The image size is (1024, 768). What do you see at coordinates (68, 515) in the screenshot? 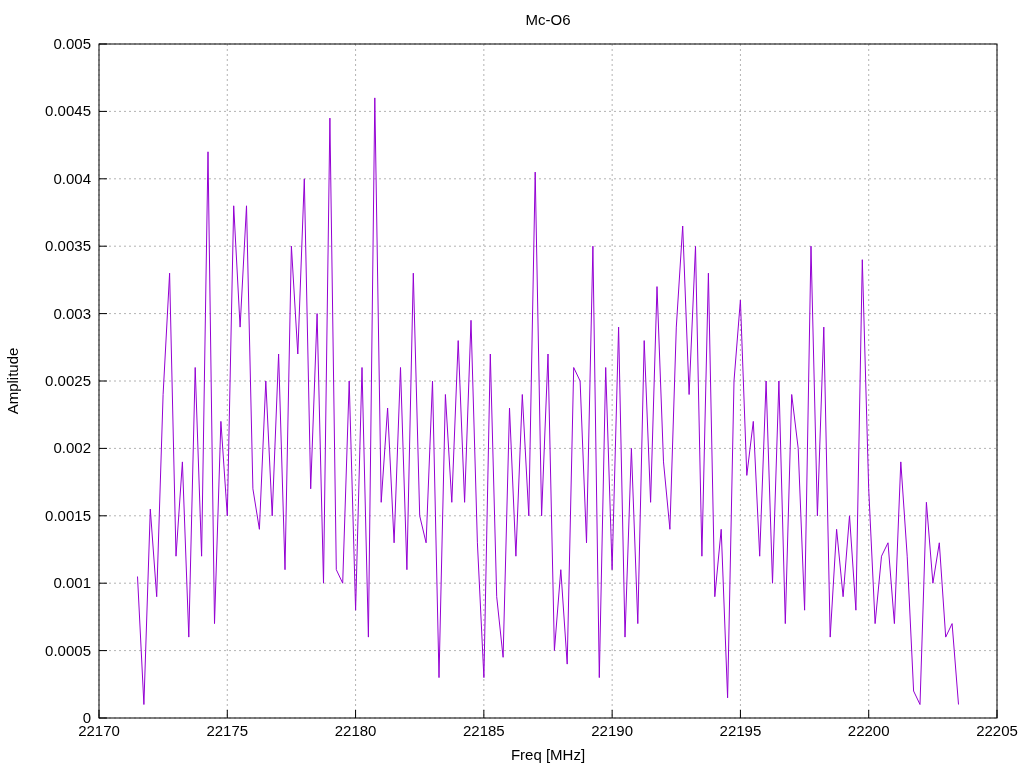
I see `tick-label: 0.0015` at bounding box center [68, 515].